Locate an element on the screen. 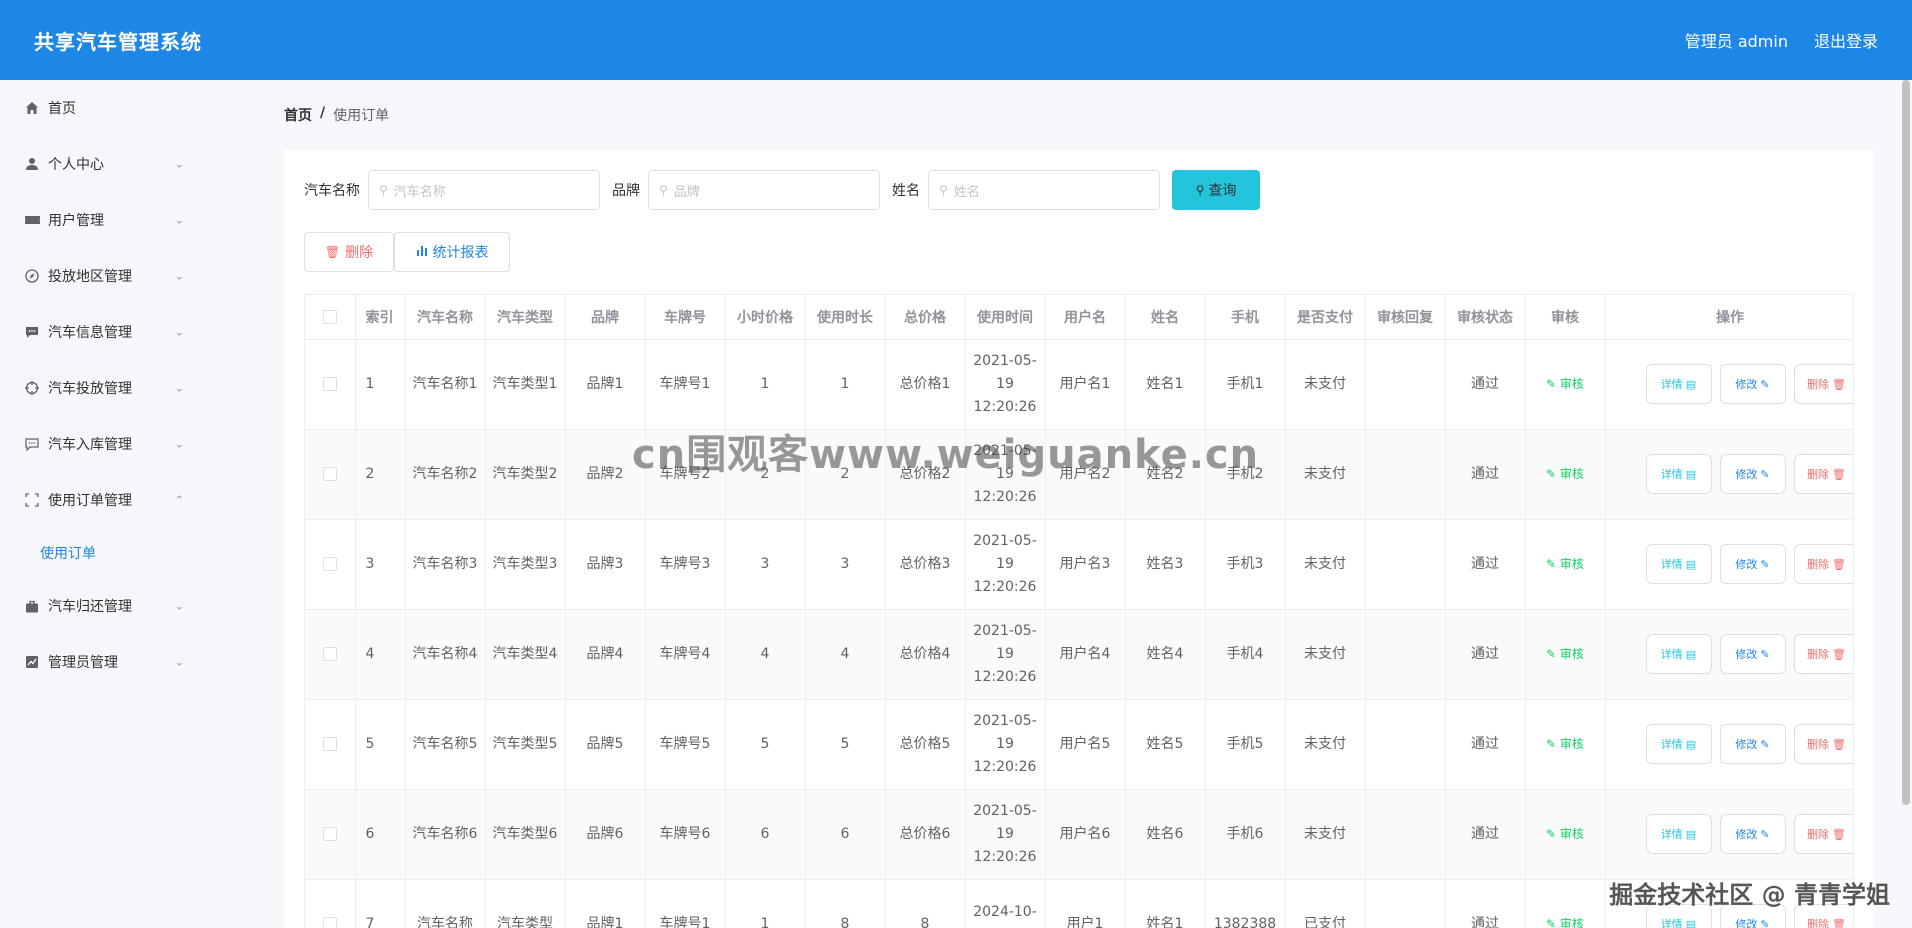 The height and width of the screenshot is (928, 1912). select-all-cell is located at coordinates (330, 317).